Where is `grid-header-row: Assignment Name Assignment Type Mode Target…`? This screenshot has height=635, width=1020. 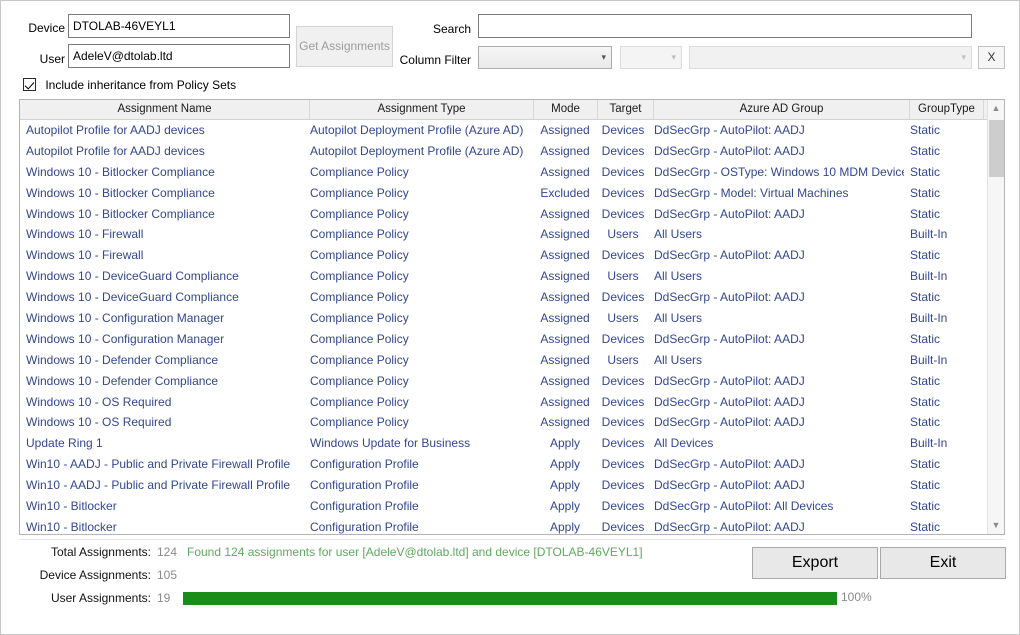 grid-header-row: Assignment Name Assignment Type Mode Target… is located at coordinates (512, 110).